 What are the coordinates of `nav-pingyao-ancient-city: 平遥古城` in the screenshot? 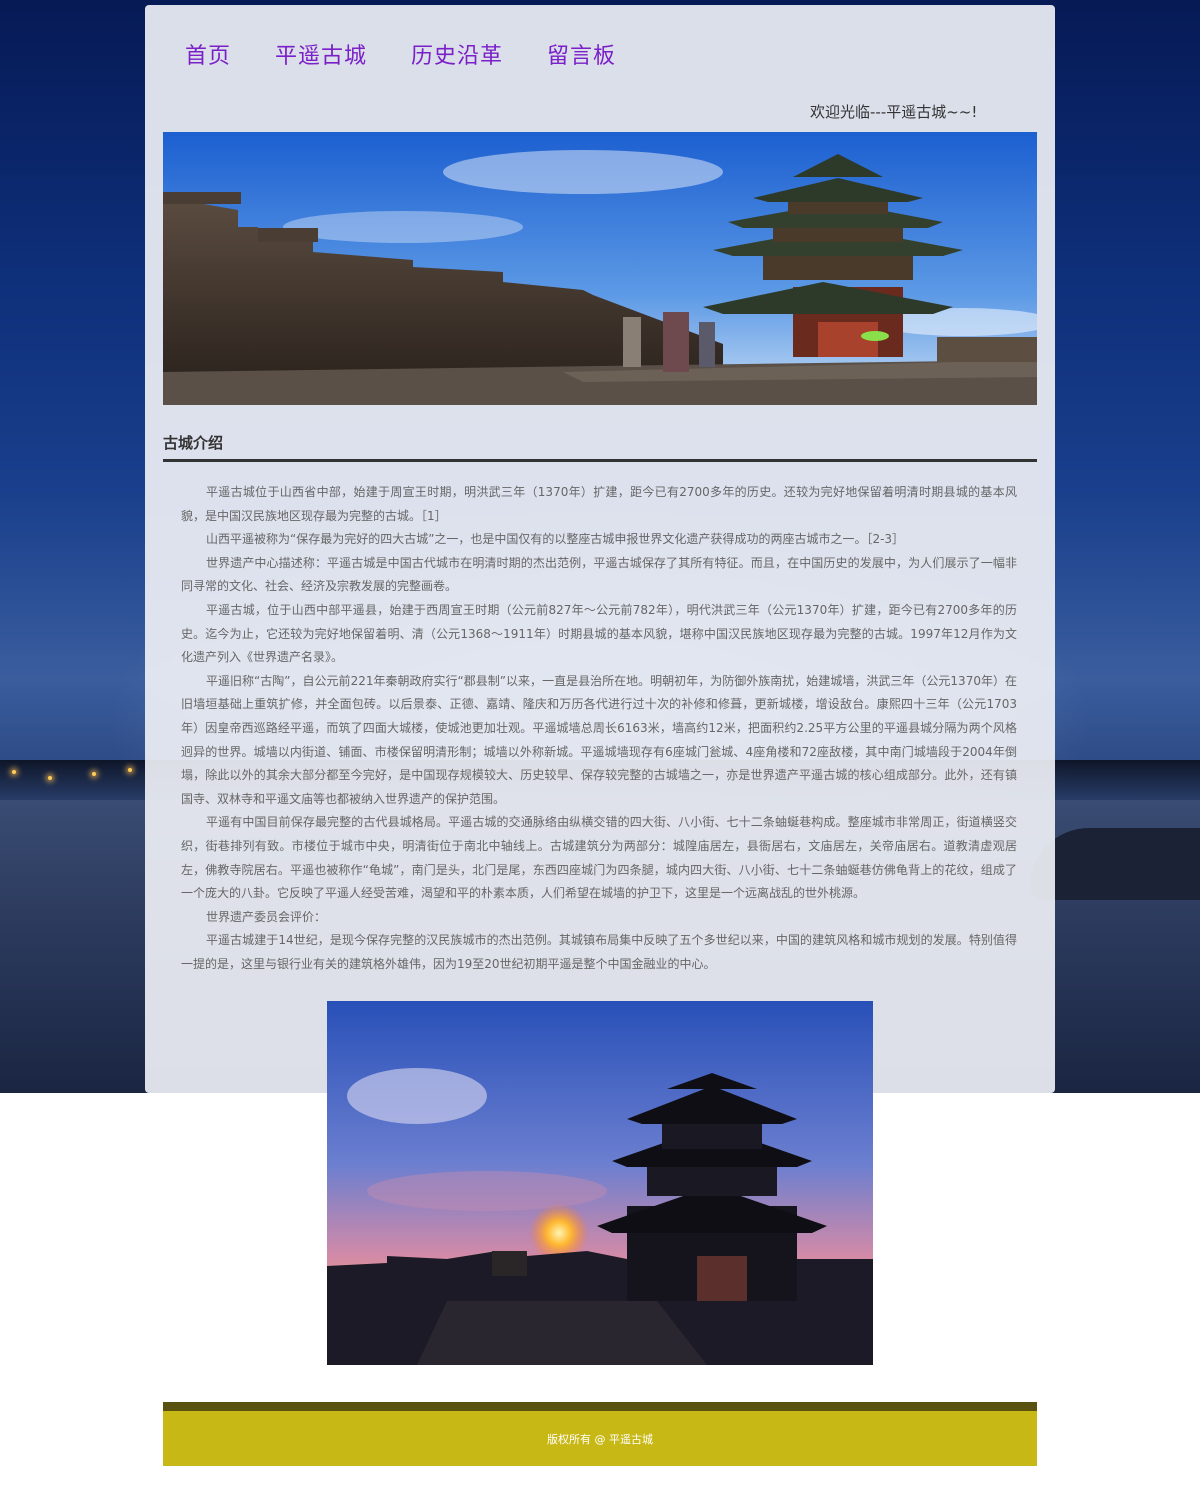 It's located at (321, 54).